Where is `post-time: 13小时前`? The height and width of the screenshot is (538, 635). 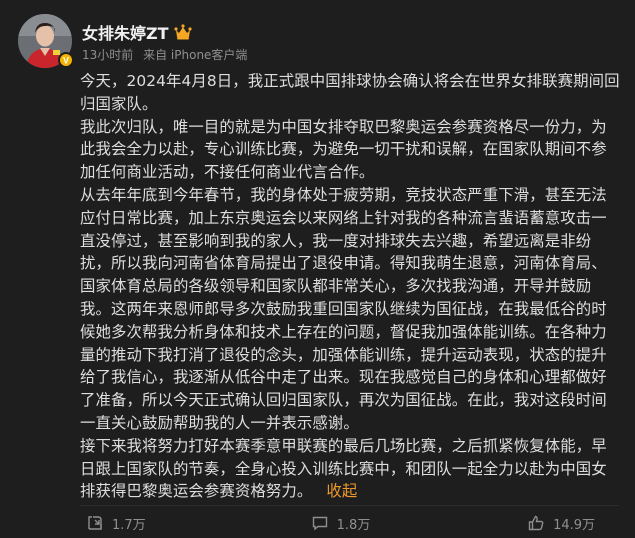 post-time: 13小时前 is located at coordinates (107, 55).